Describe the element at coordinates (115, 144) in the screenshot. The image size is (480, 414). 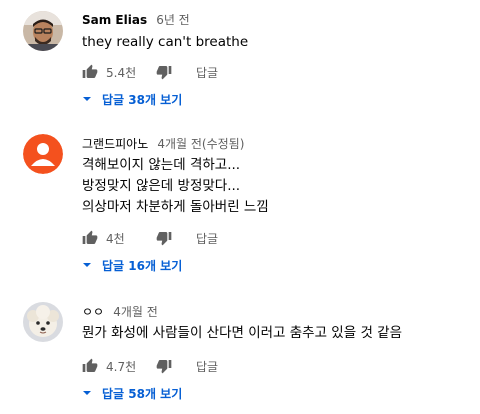
I see `comment-author: 그랜드피아노` at that location.